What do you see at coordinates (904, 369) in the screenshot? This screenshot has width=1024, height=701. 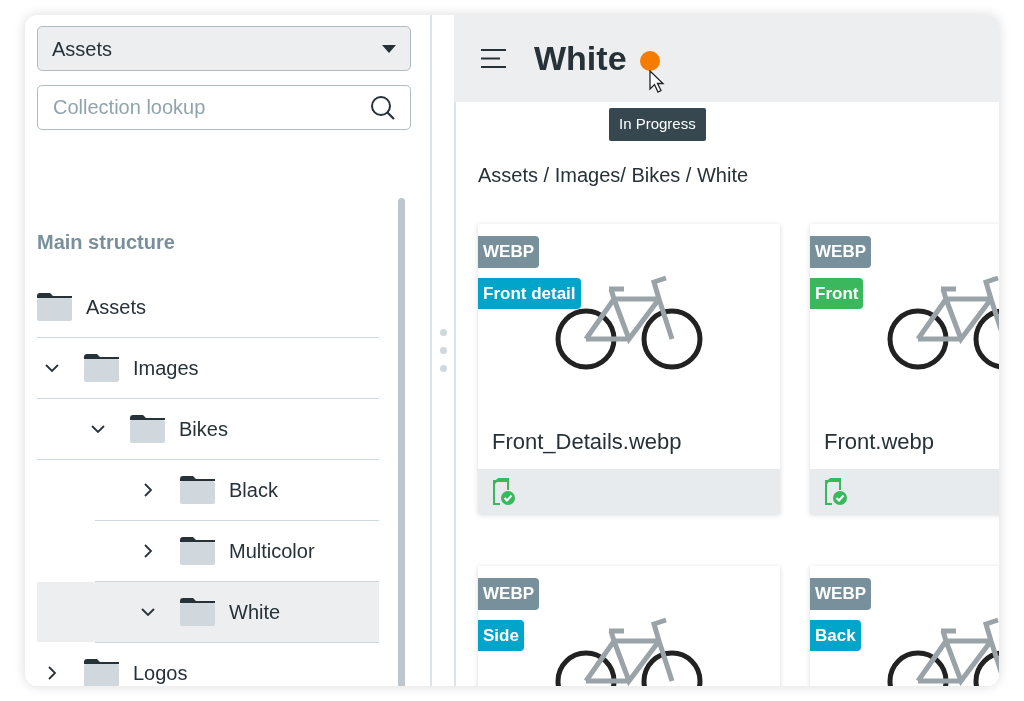 I see `asset-card: WEBP Front Front.webp` at bounding box center [904, 369].